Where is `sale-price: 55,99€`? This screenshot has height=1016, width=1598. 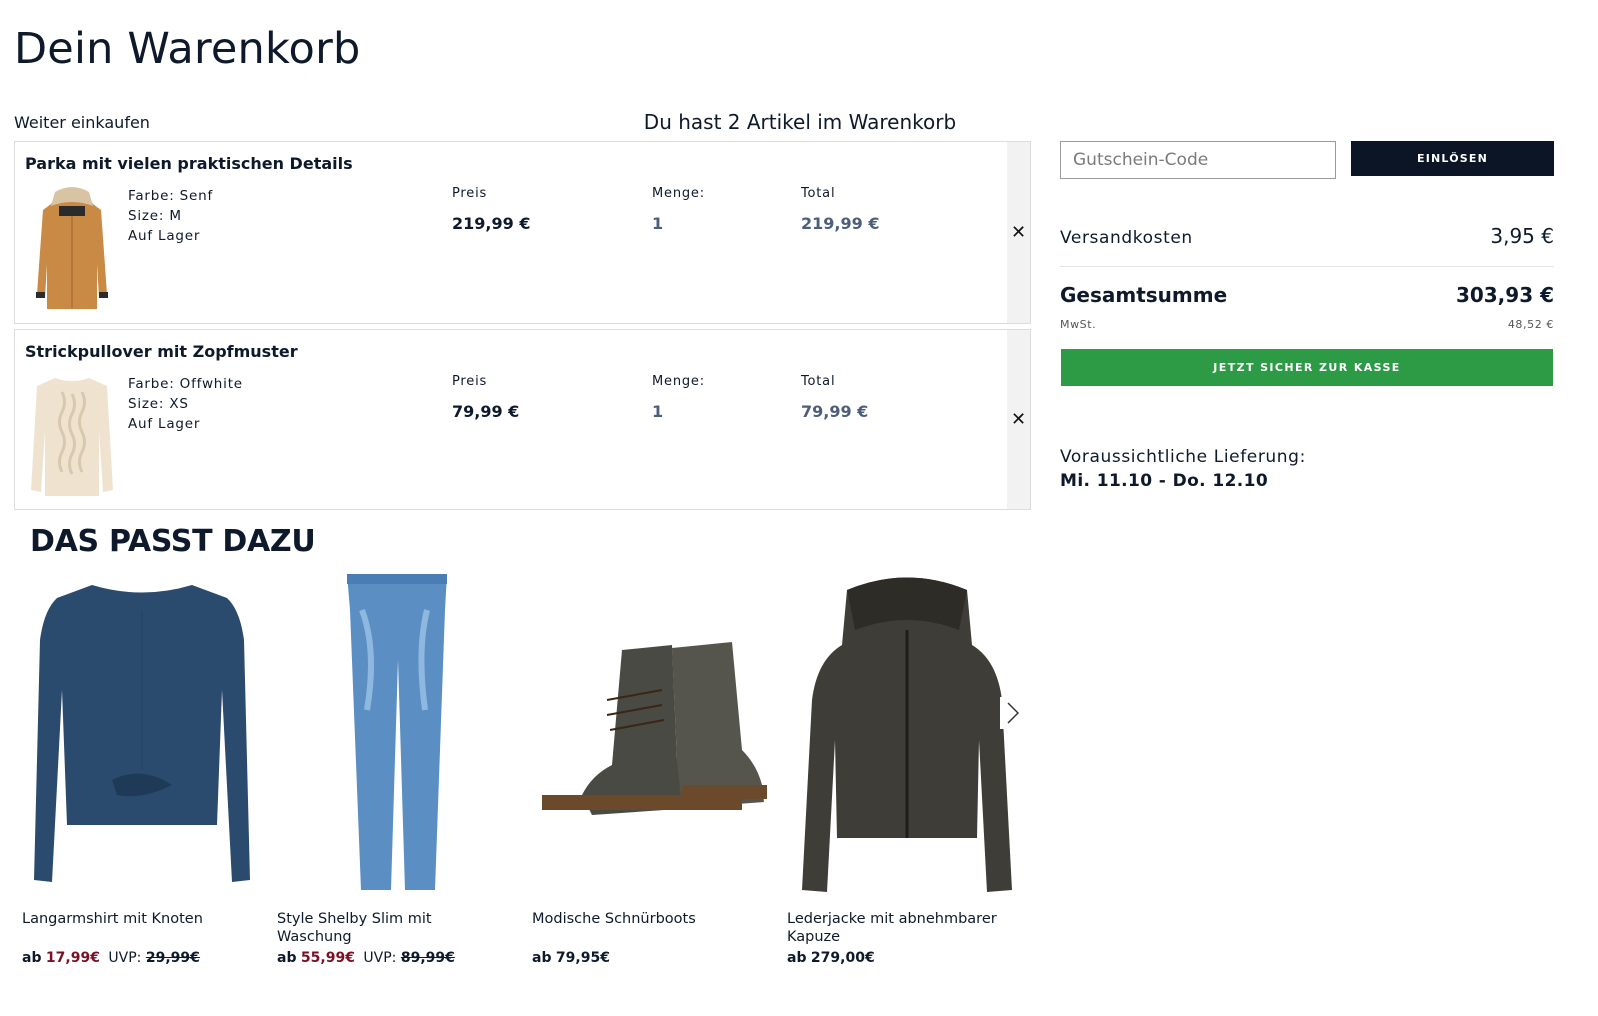
sale-price: 55,99€ is located at coordinates (327, 958).